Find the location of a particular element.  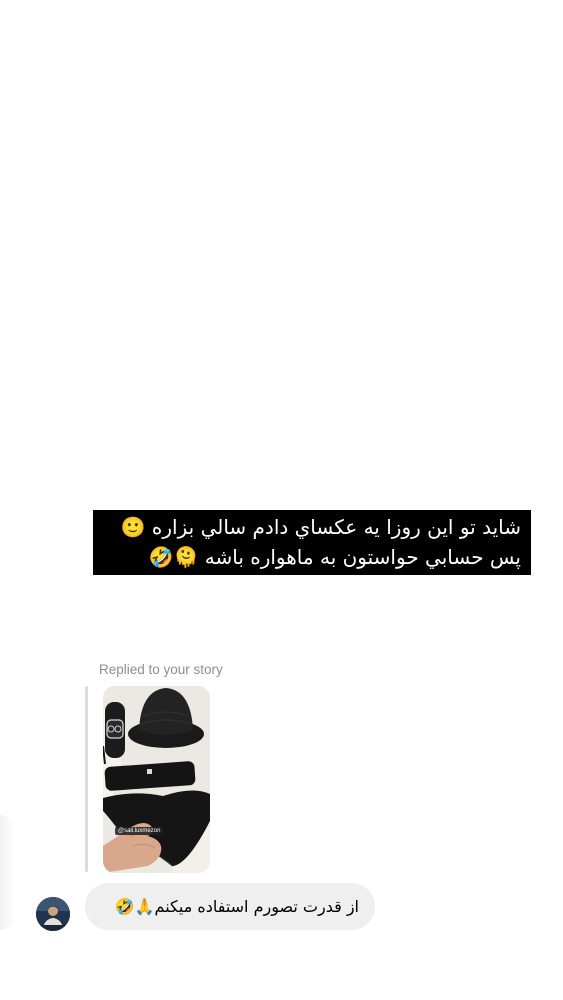

story-mention-tag: @sali.luxmezon is located at coordinates (139, 831).